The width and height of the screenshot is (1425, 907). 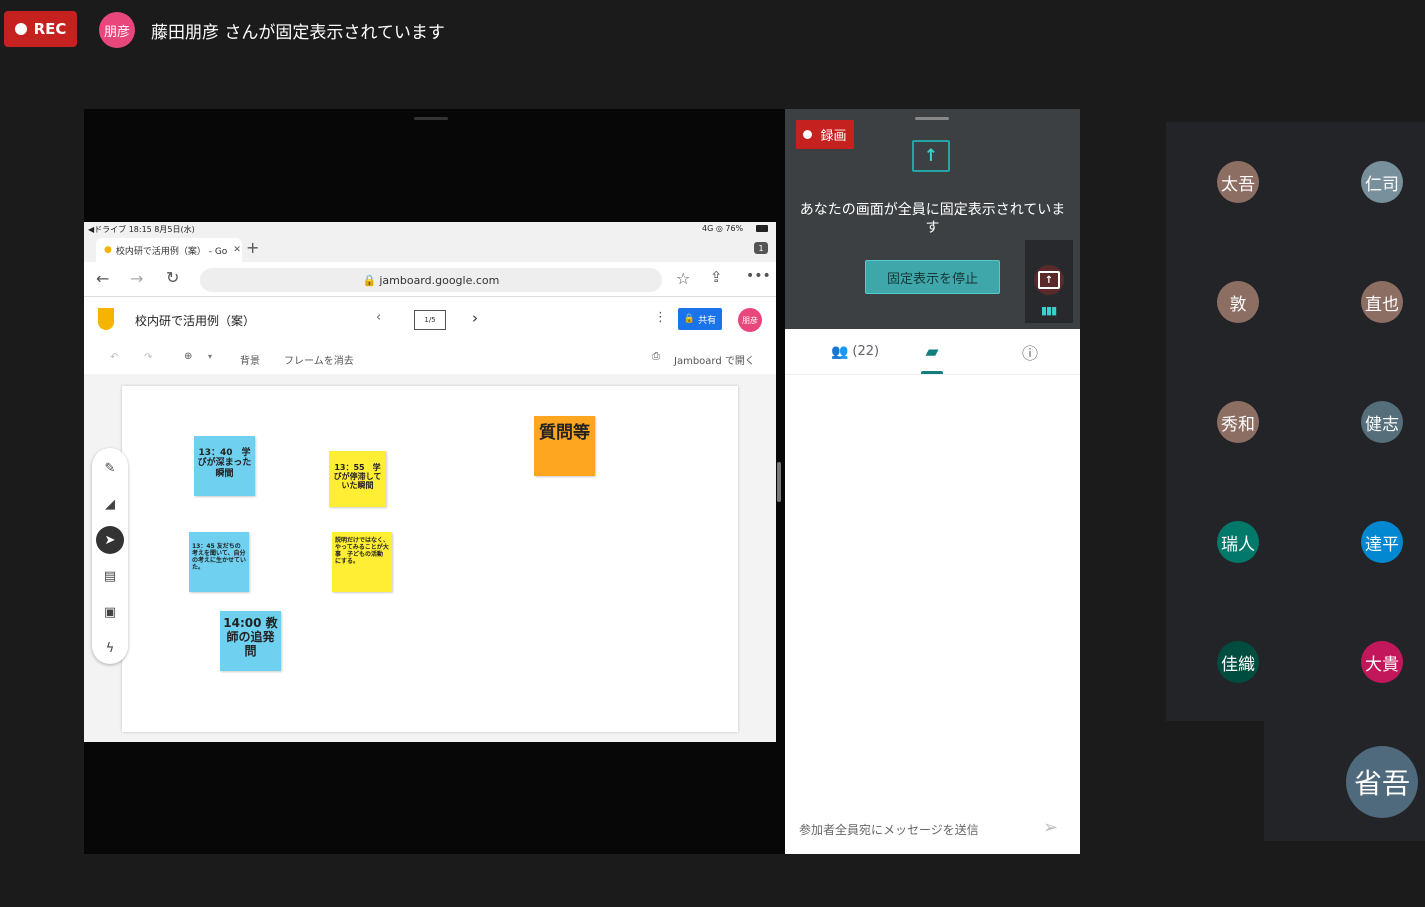 I want to click on share-lock-icon: 🔒, so click(x=689, y=319).